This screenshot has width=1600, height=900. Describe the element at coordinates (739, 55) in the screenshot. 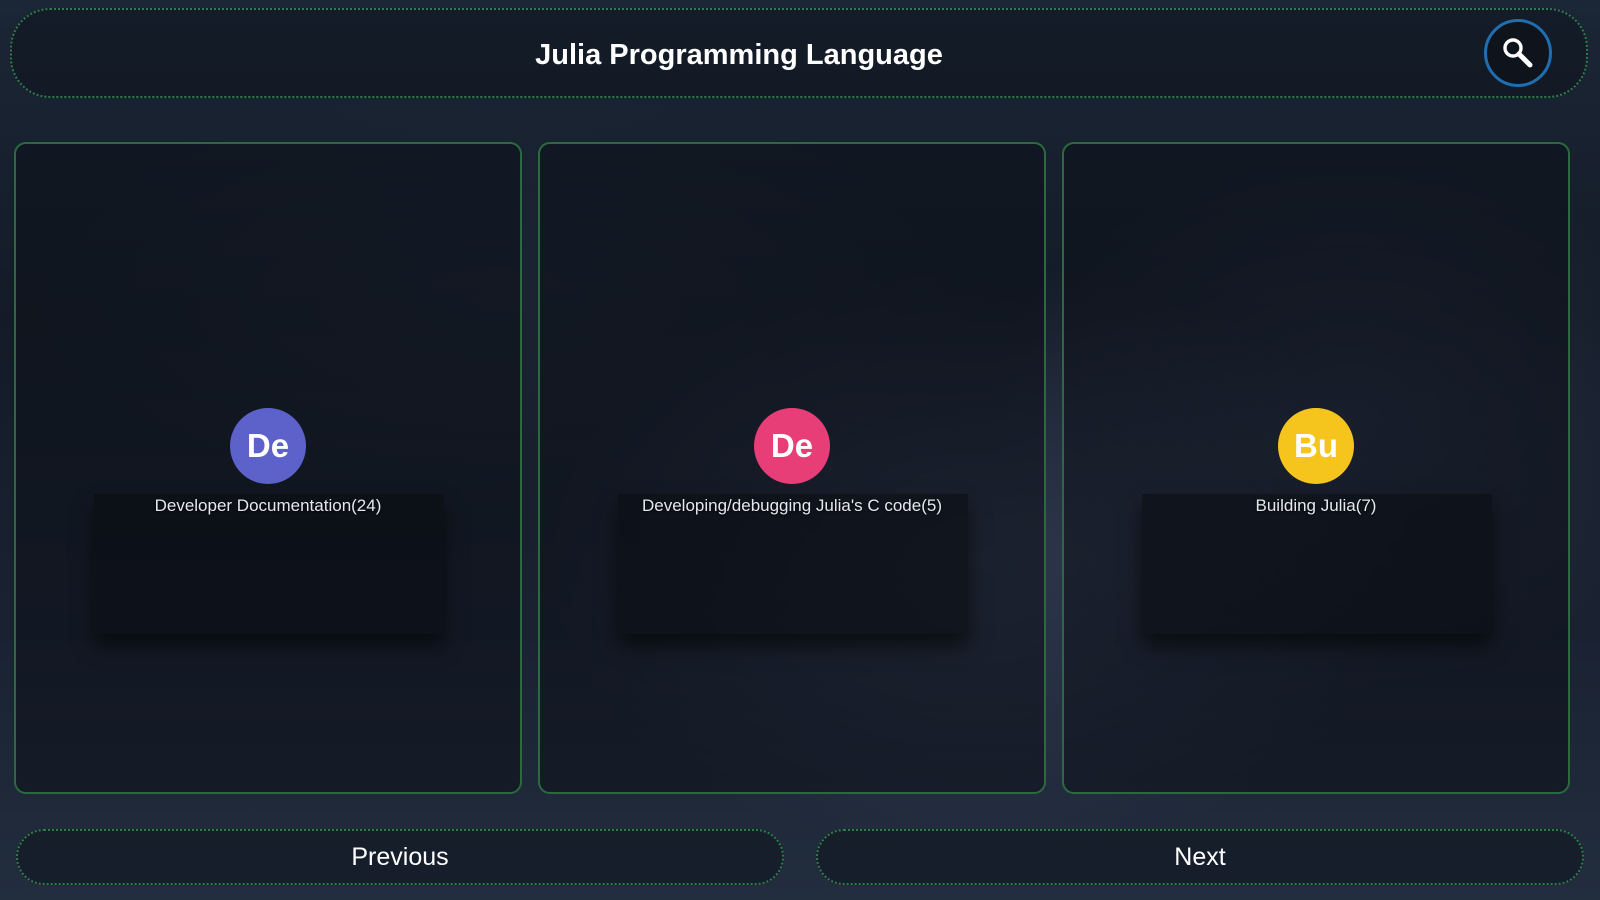

I see `page-title: Julia Programming Language` at that location.